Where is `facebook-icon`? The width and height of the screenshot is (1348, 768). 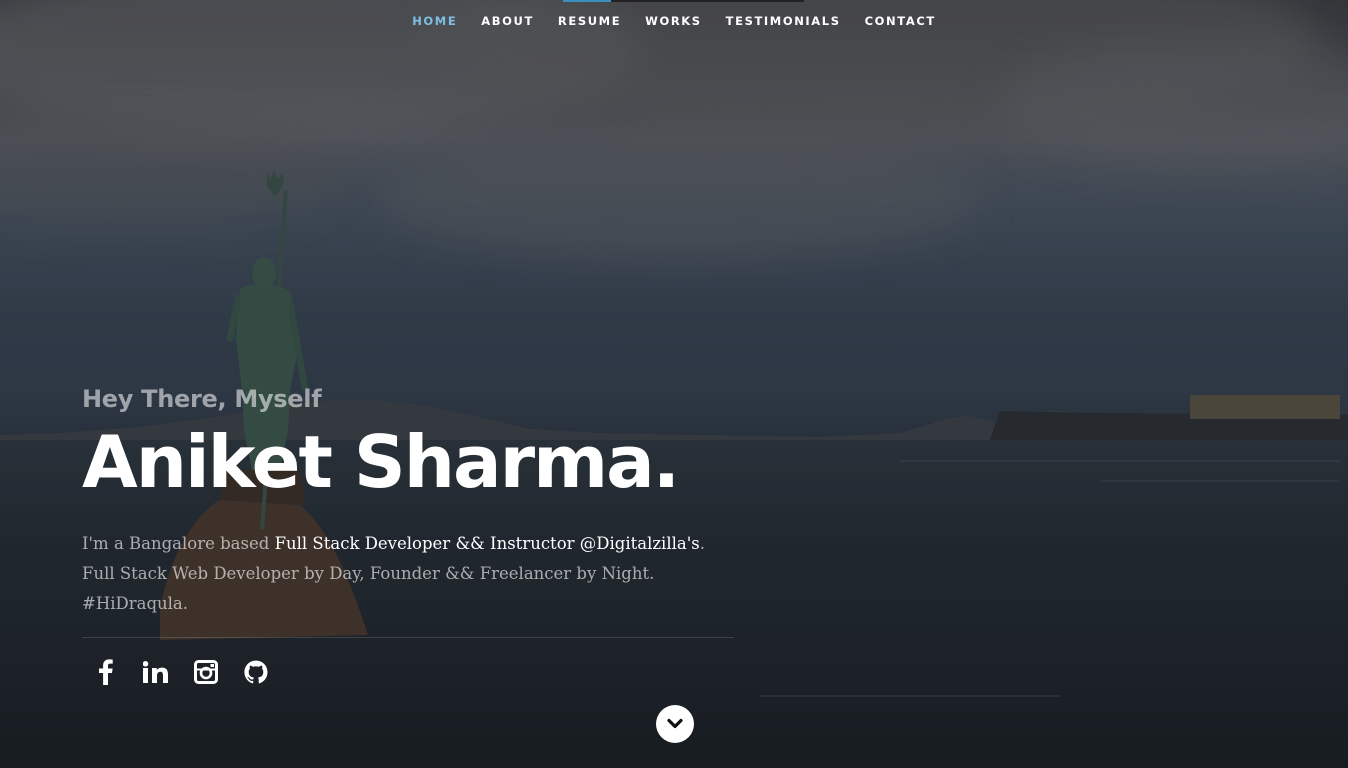 facebook-icon is located at coordinates (106, 672).